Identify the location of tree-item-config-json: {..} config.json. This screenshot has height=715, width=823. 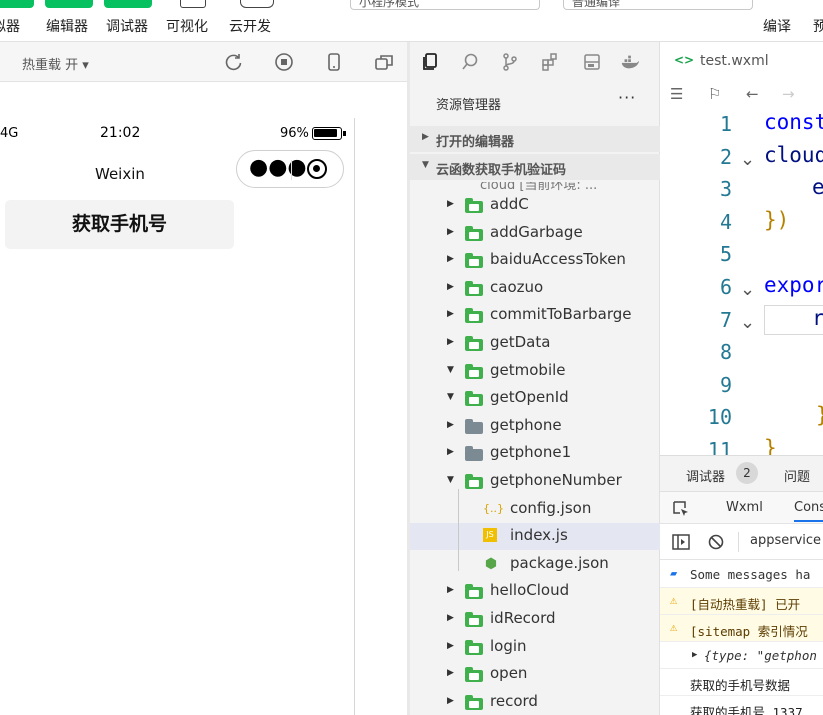
(535, 509).